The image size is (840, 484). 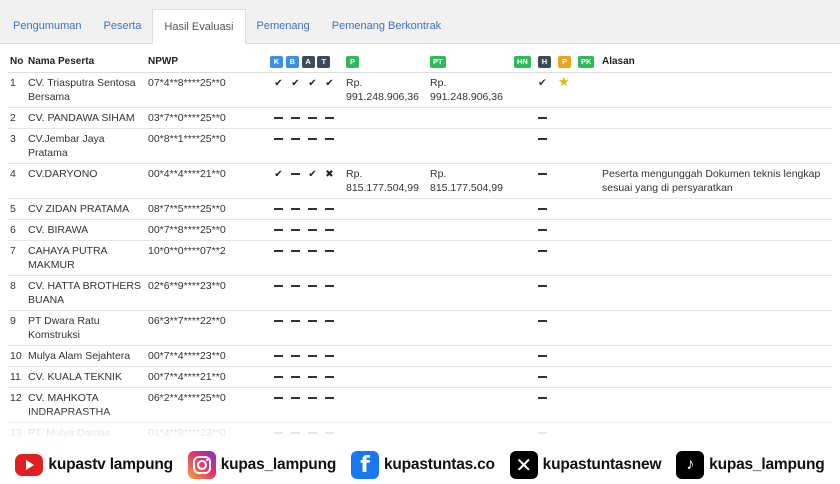 What do you see at coordinates (566, 90) in the screenshot?
I see `cell-p2: ★` at bounding box center [566, 90].